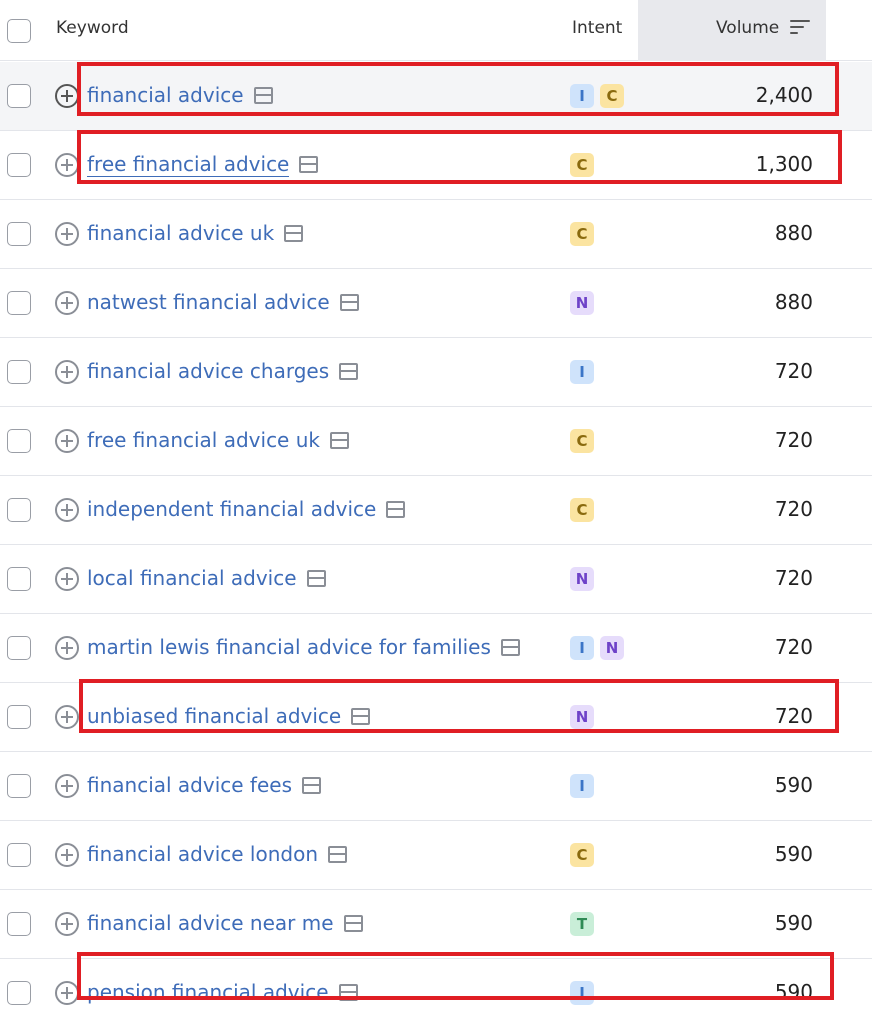 This screenshot has width=872, height=1024. I want to click on table-row: financial advice charges I 720, so click(436, 372).